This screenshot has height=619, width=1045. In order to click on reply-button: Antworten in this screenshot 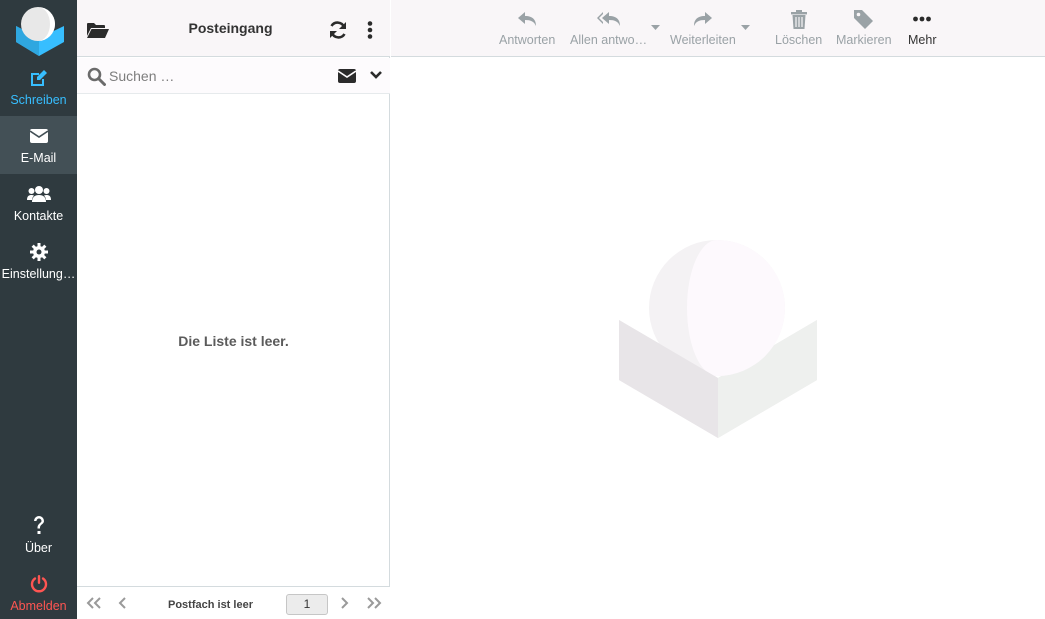, I will do `click(527, 30)`.